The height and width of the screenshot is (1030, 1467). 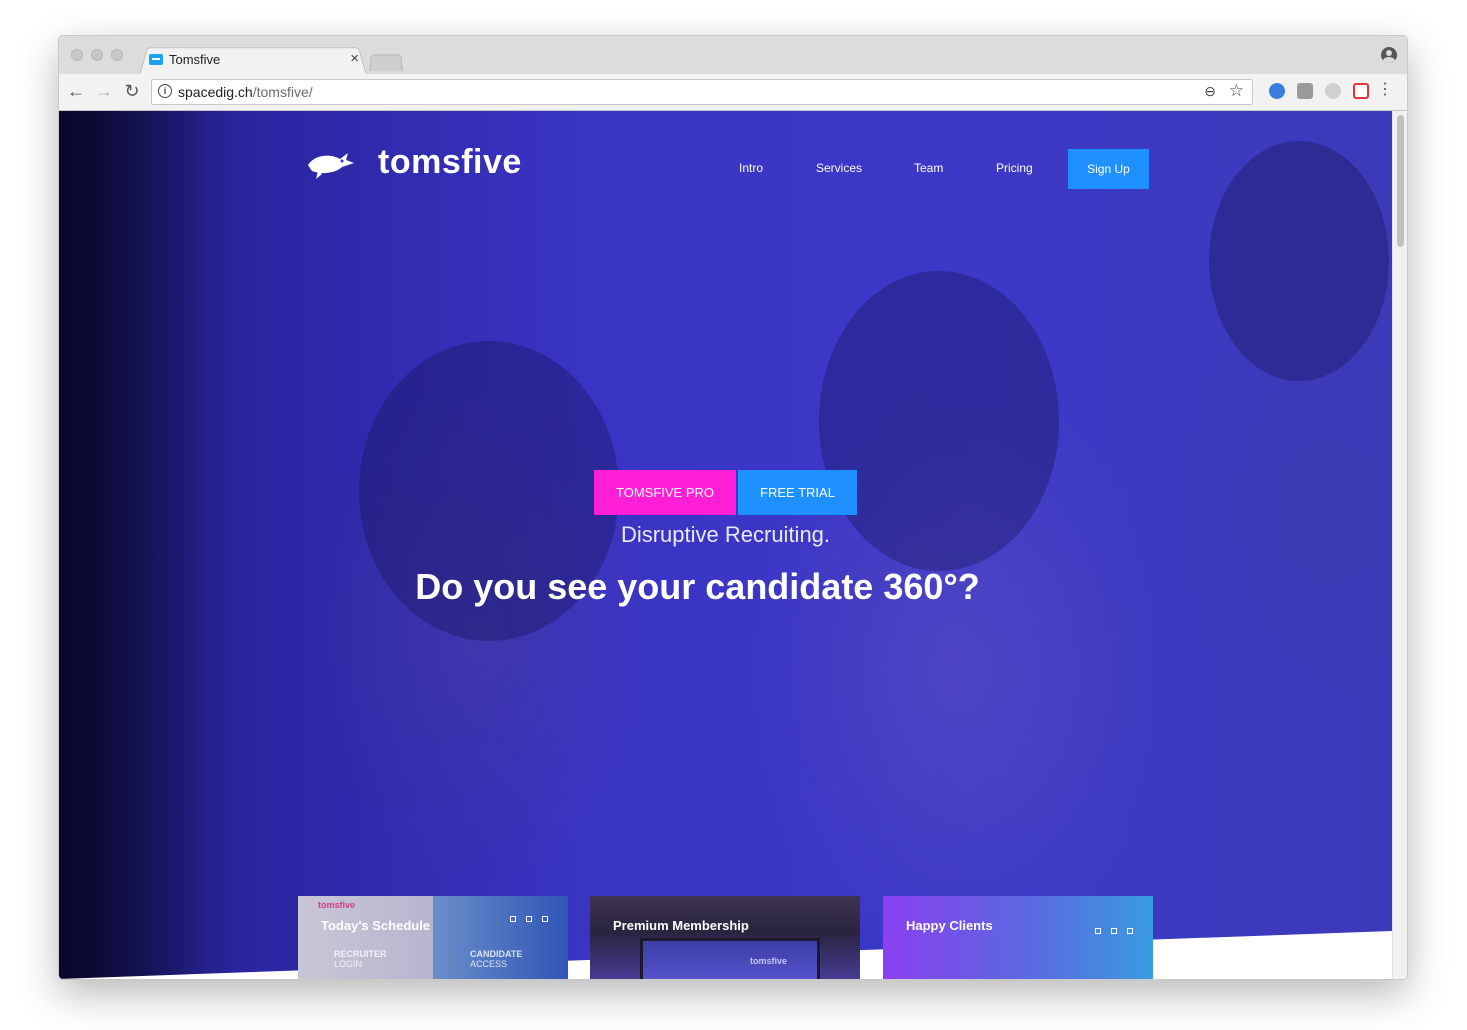 What do you see at coordinates (354, 58) in the screenshot?
I see `tab-close-icon: ×` at bounding box center [354, 58].